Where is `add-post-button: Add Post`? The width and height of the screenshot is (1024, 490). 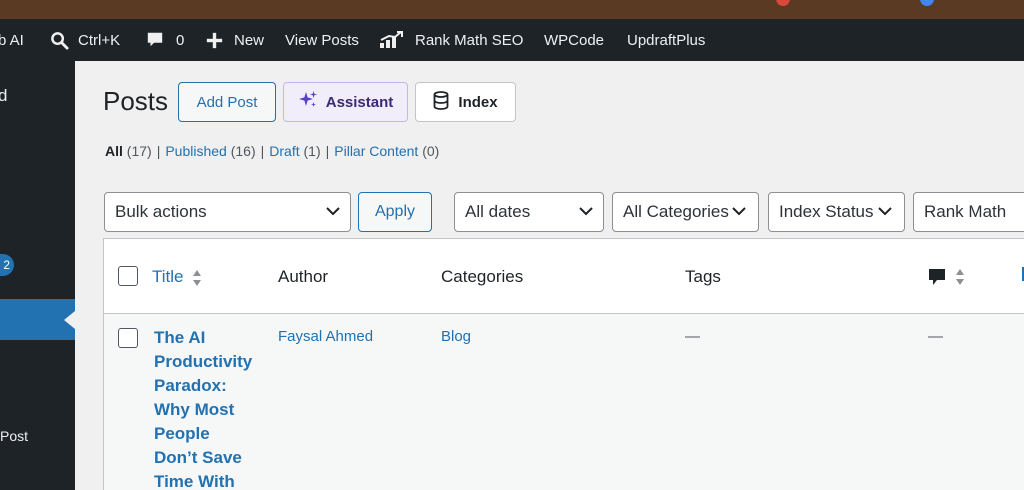 add-post-button: Add Post is located at coordinates (227, 102).